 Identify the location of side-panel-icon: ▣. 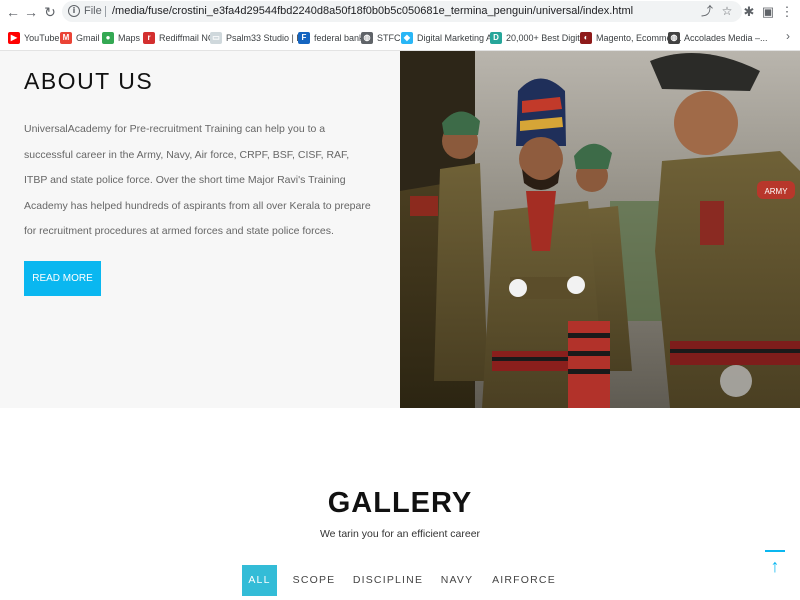
(768, 12).